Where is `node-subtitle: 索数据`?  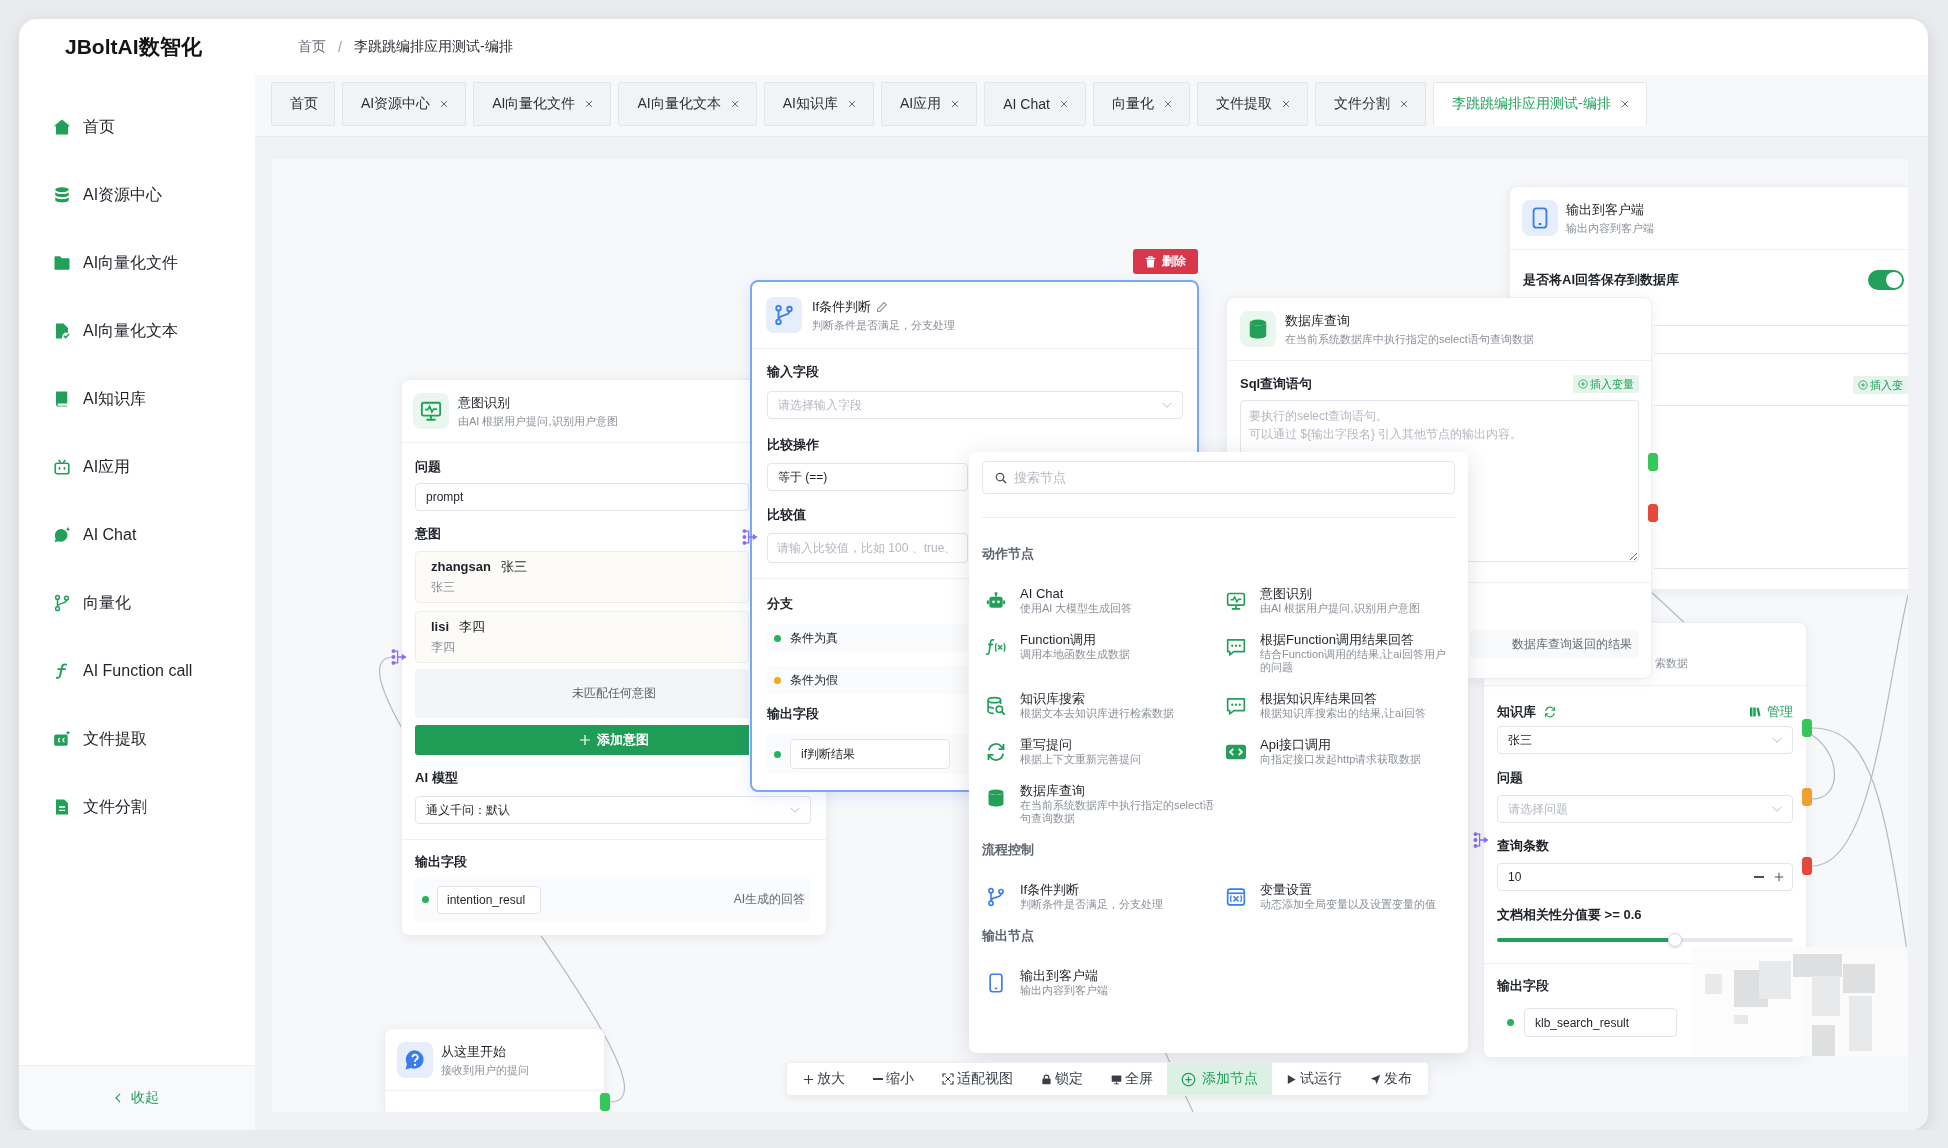
node-subtitle: 索数据 is located at coordinates (1672, 663).